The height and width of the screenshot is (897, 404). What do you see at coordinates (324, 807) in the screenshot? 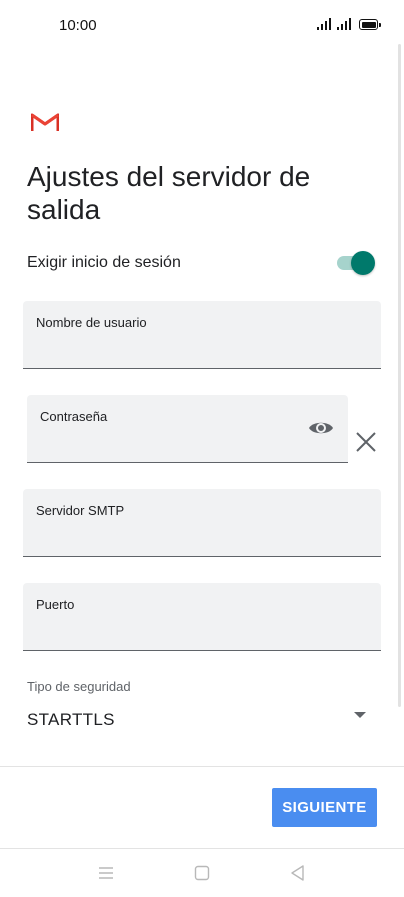
I see `next-button: SIGUIENTE` at bounding box center [324, 807].